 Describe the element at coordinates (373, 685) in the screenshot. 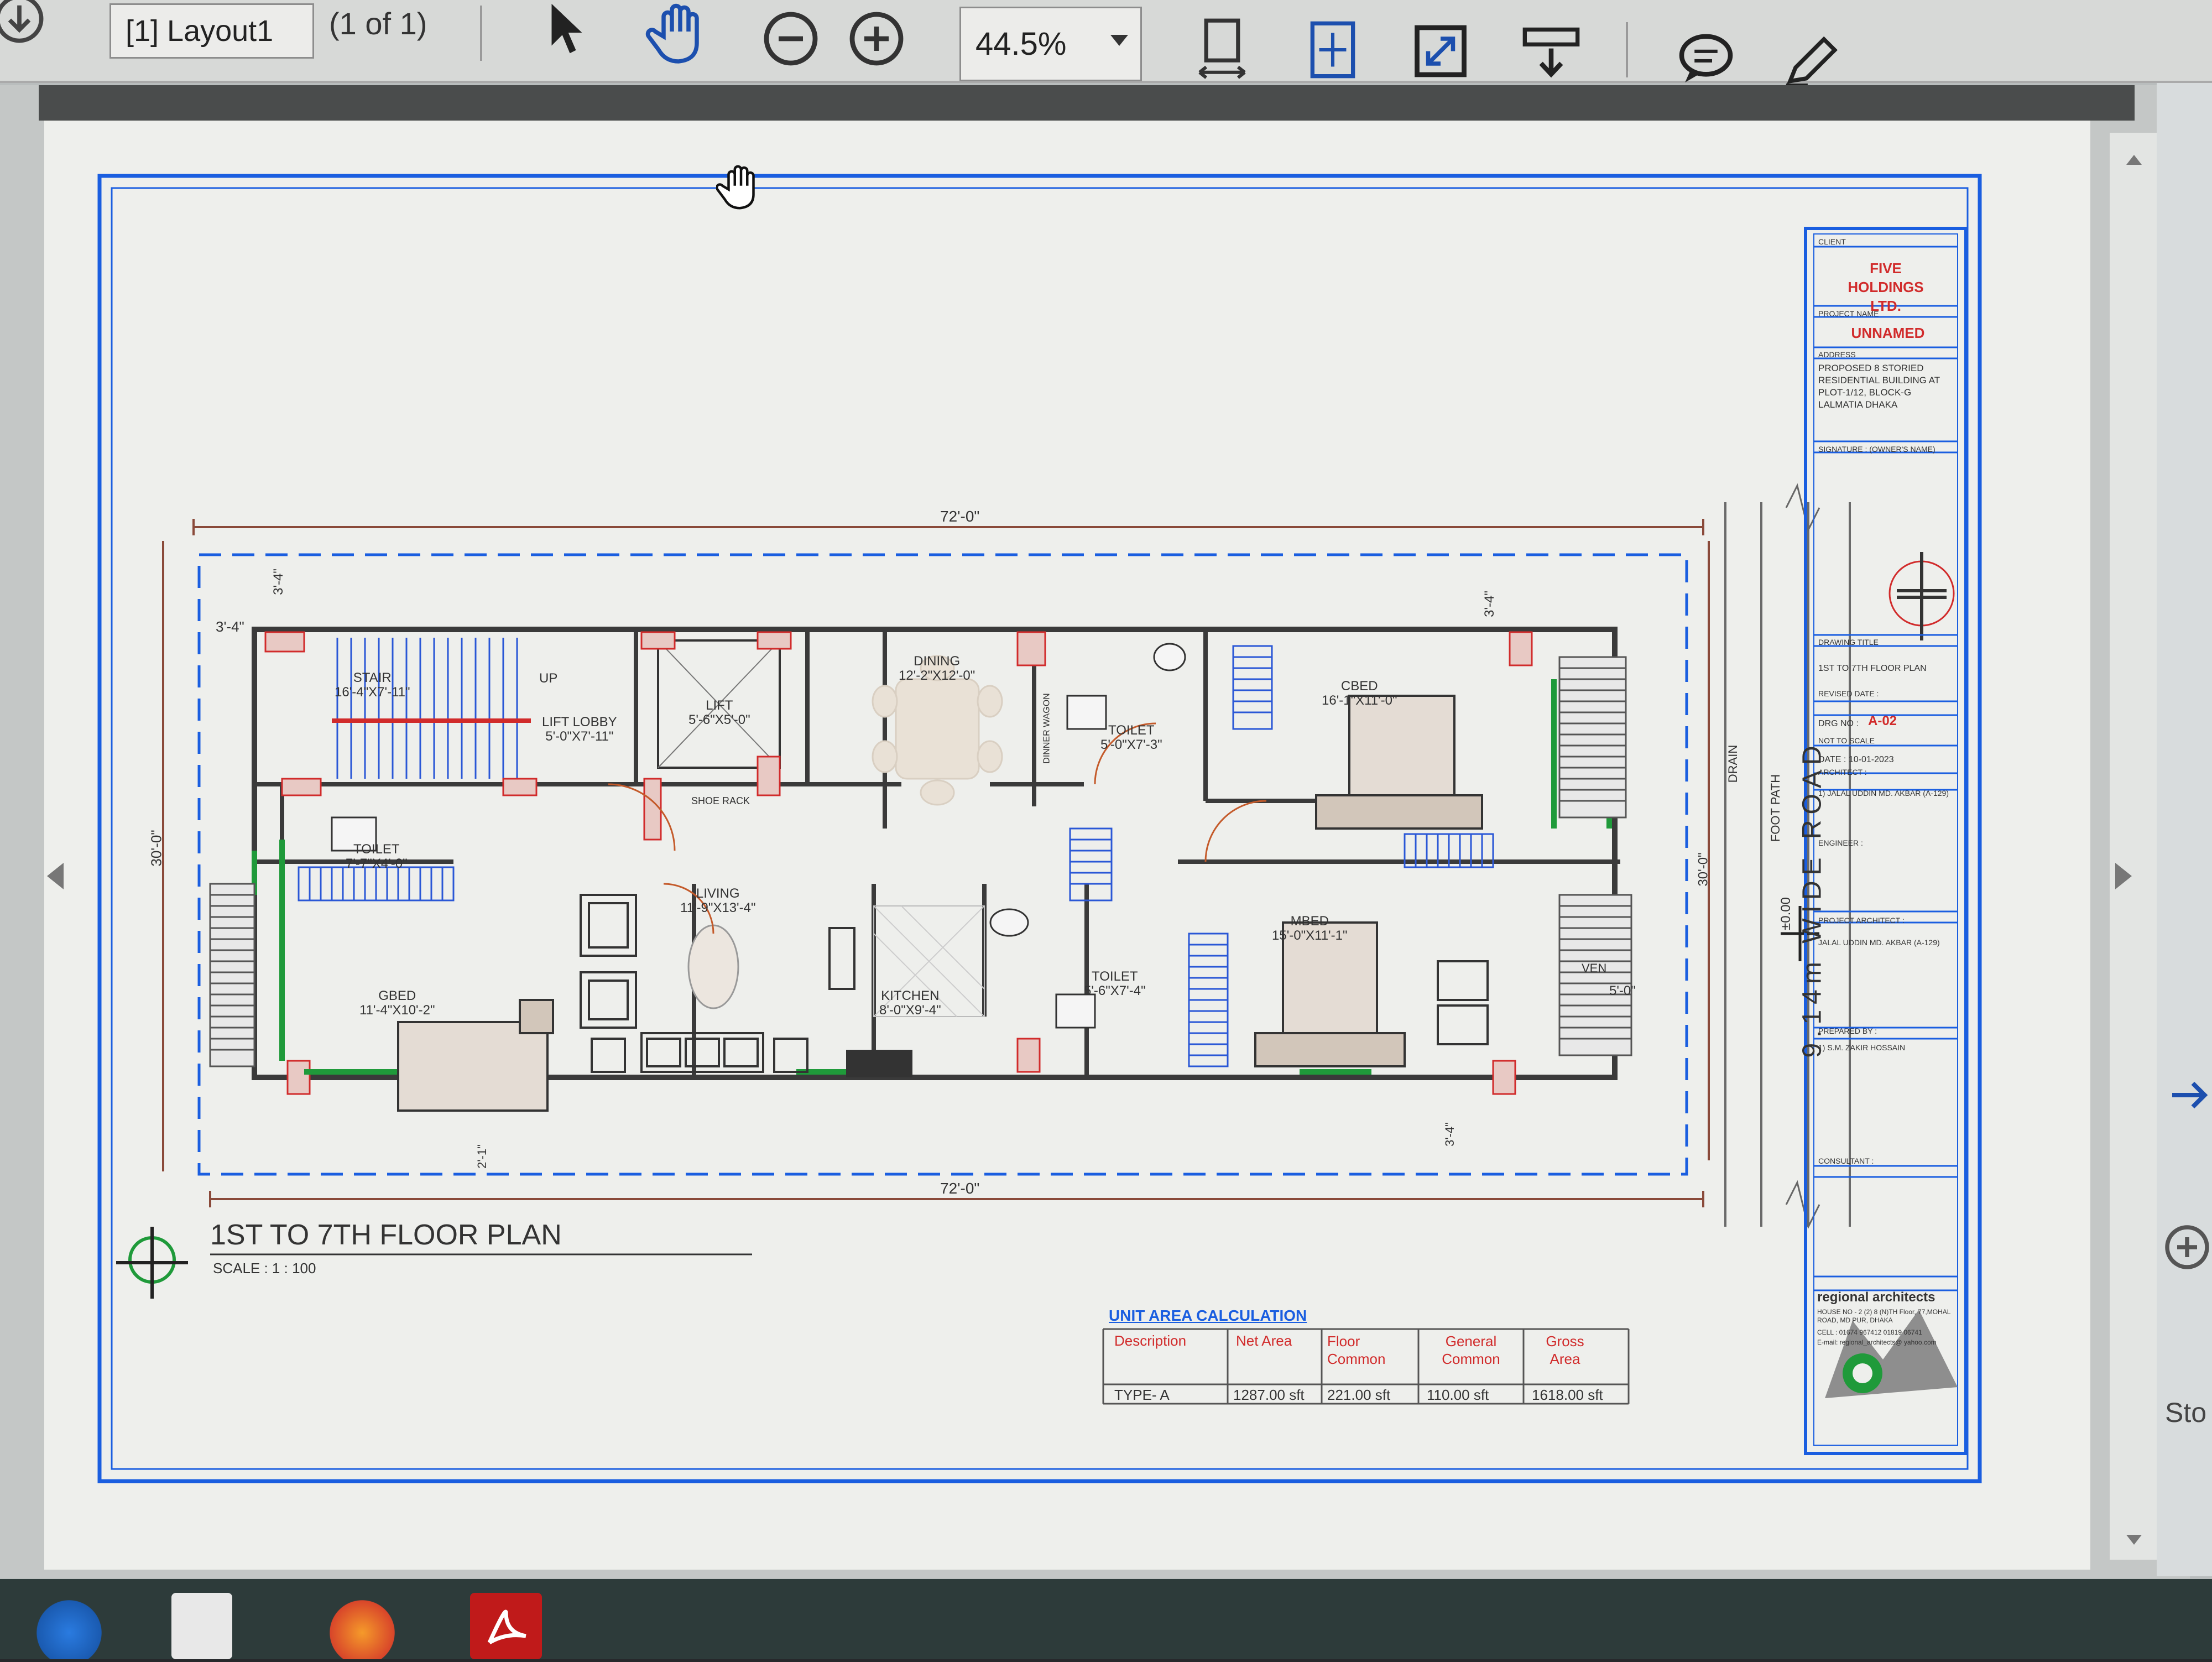

I see `room-stair: STAIR 16'-4"X7'-11"` at that location.